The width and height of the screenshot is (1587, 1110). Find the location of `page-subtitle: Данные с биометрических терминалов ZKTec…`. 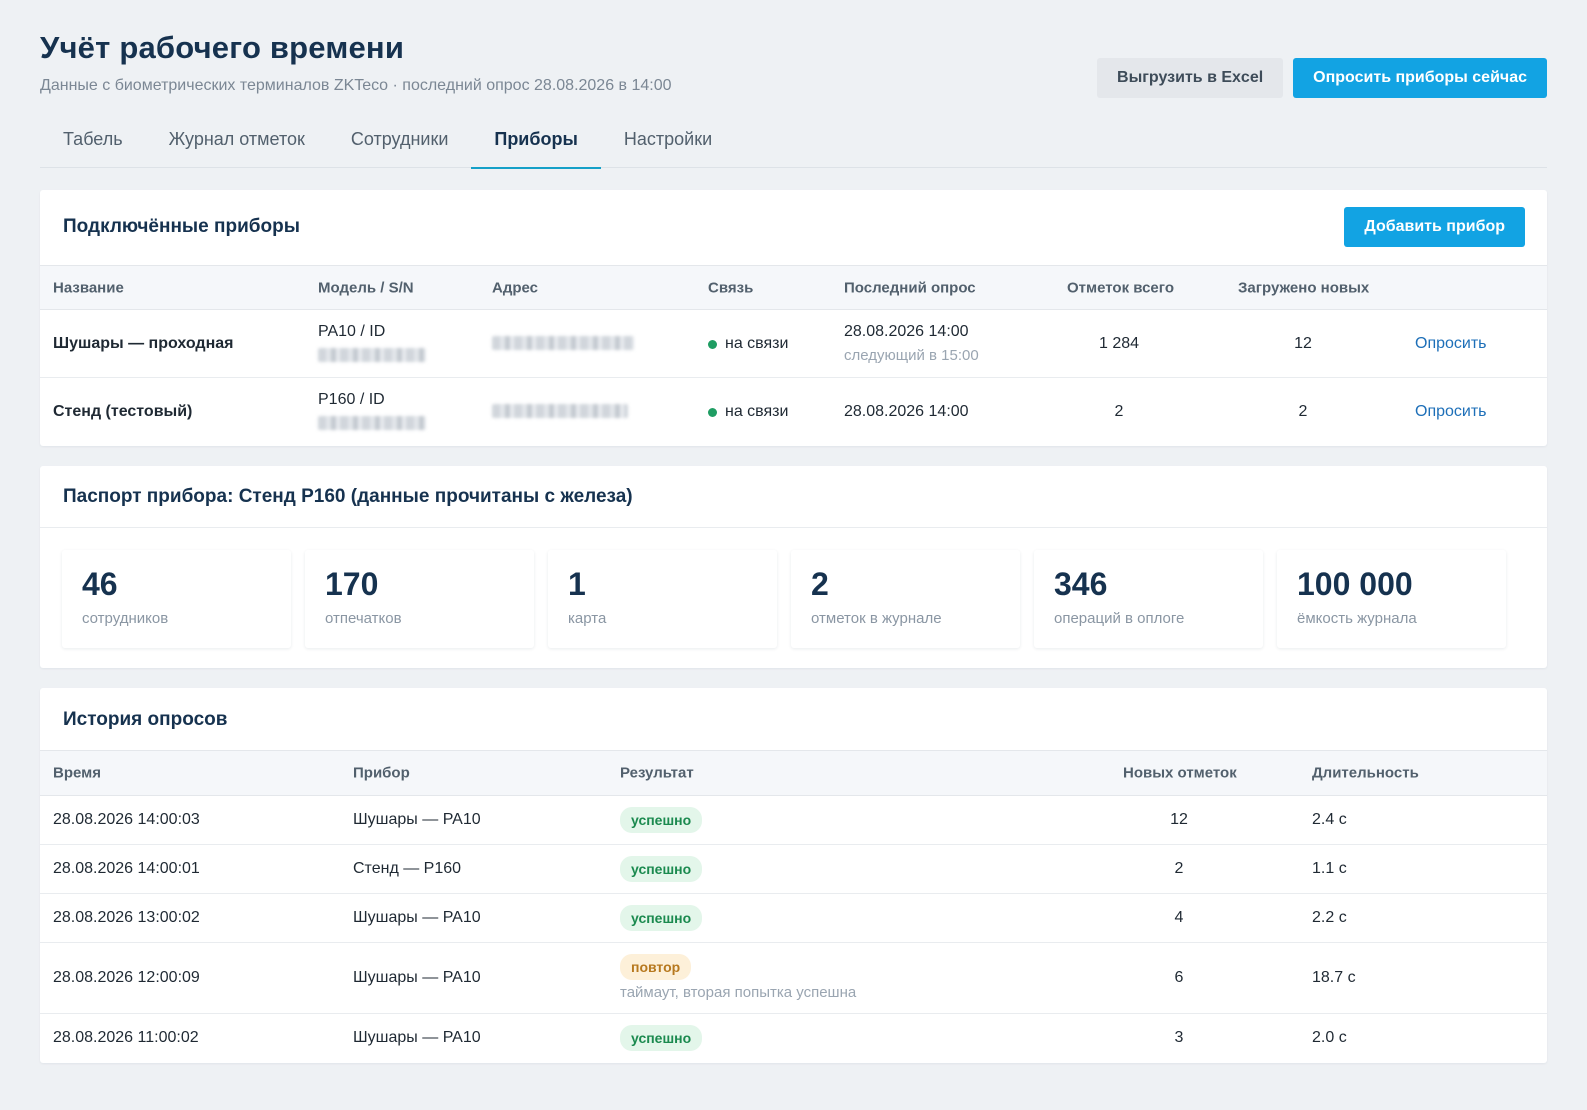

page-subtitle: Данные с биометрических терминалов ZKTec… is located at coordinates (356, 85).